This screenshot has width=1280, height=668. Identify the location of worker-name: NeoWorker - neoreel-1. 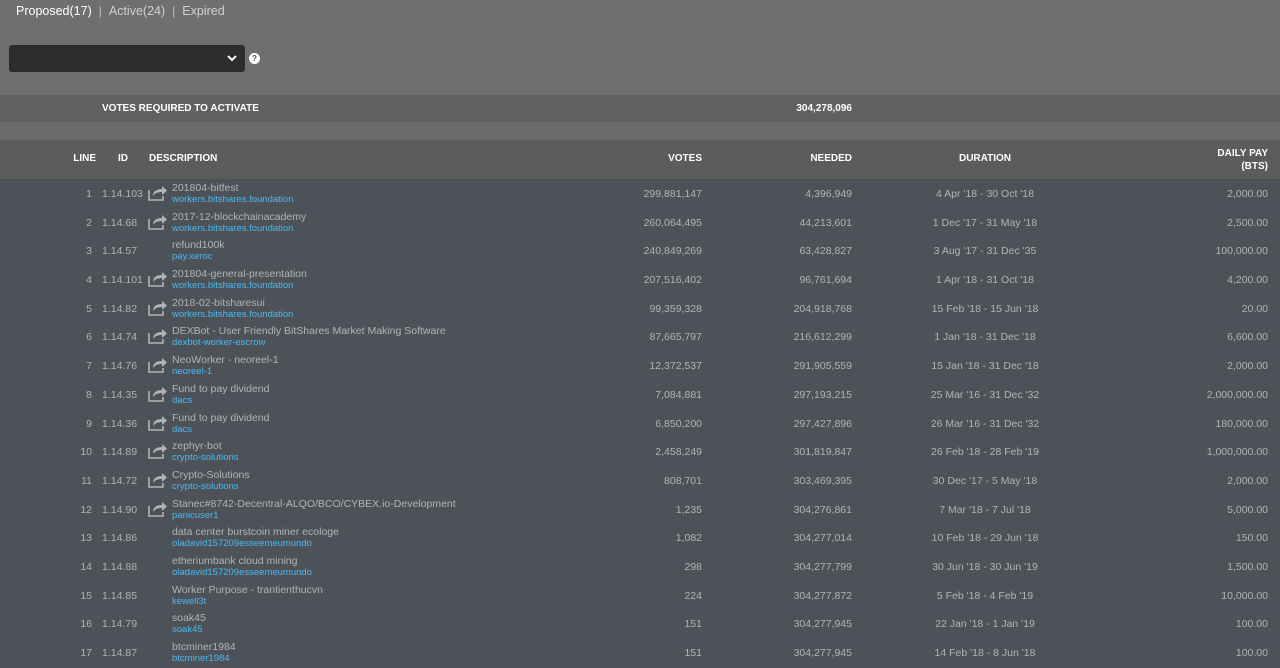
(225, 360).